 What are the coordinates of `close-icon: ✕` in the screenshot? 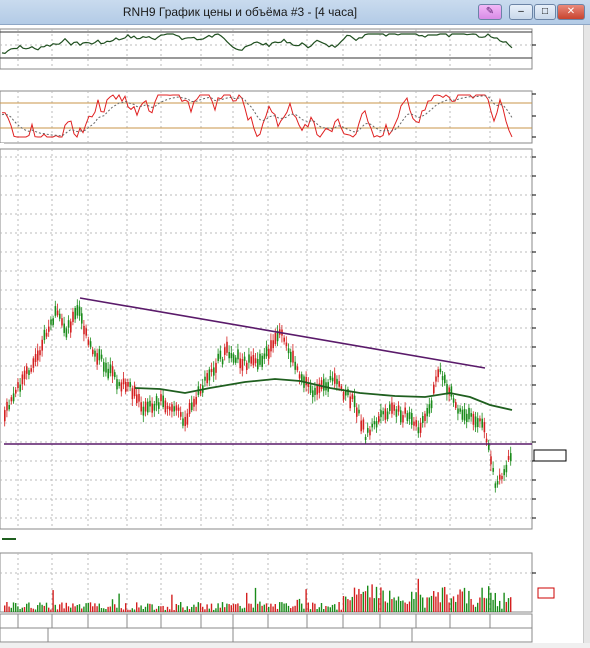 It's located at (571, 12).